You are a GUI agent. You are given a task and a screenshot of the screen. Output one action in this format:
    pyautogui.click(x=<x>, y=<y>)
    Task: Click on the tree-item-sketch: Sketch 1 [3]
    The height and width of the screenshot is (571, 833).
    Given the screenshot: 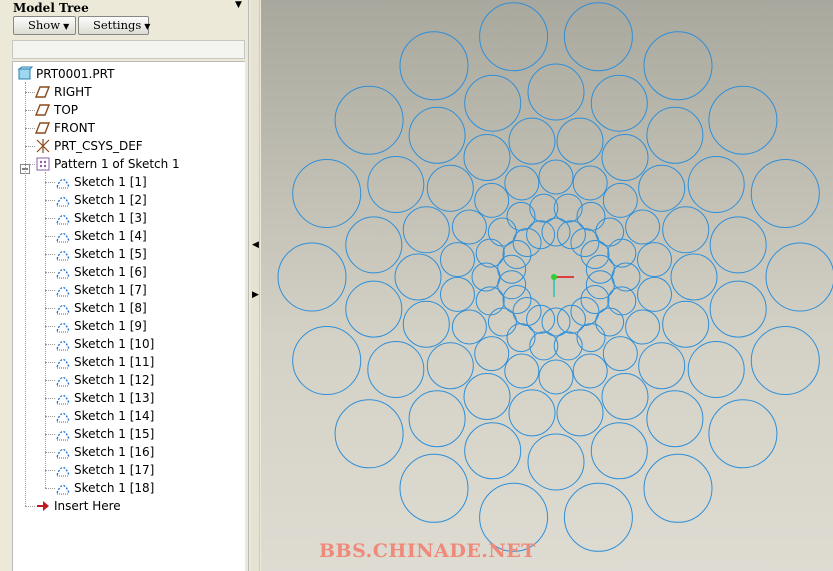 What is the action you would take?
    pyautogui.click(x=101, y=218)
    